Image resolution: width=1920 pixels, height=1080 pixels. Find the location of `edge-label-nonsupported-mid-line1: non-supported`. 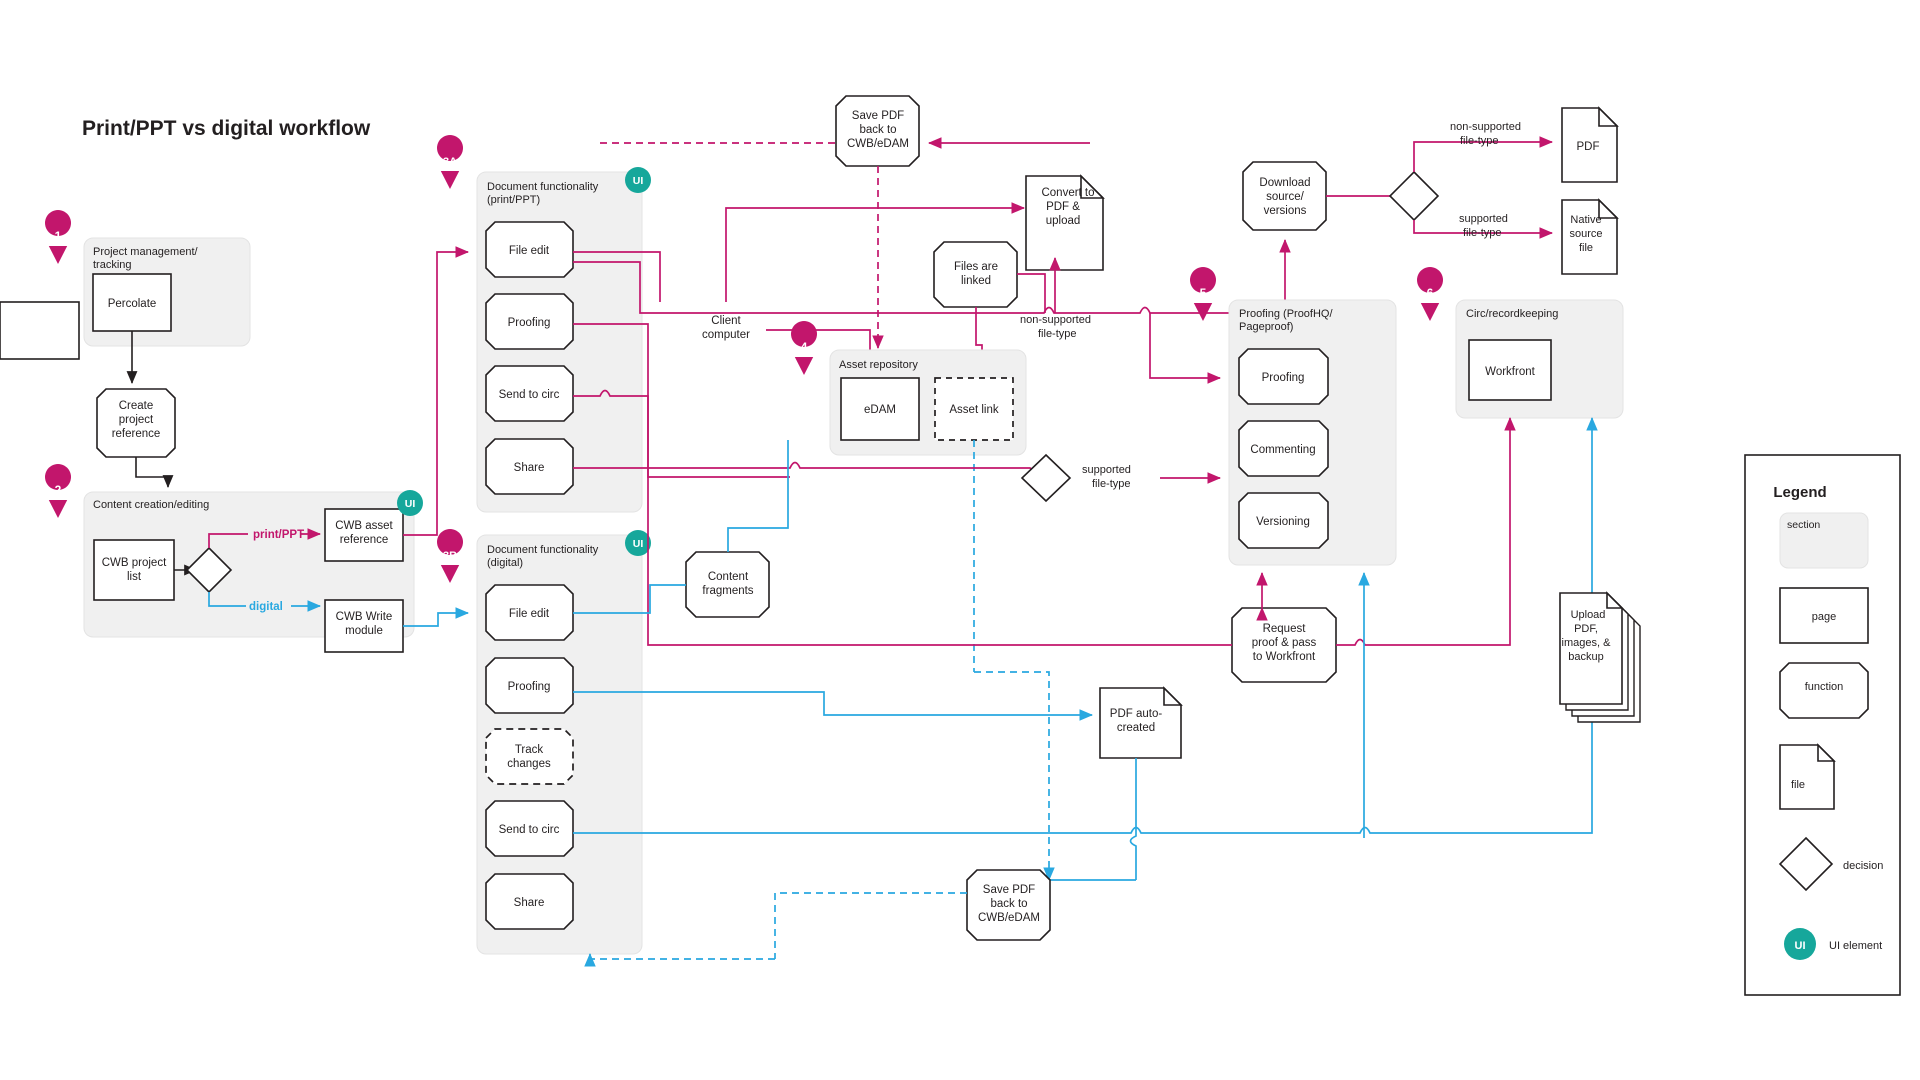

edge-label-nonsupported-mid-line1: non-supported is located at coordinates (1055, 320).